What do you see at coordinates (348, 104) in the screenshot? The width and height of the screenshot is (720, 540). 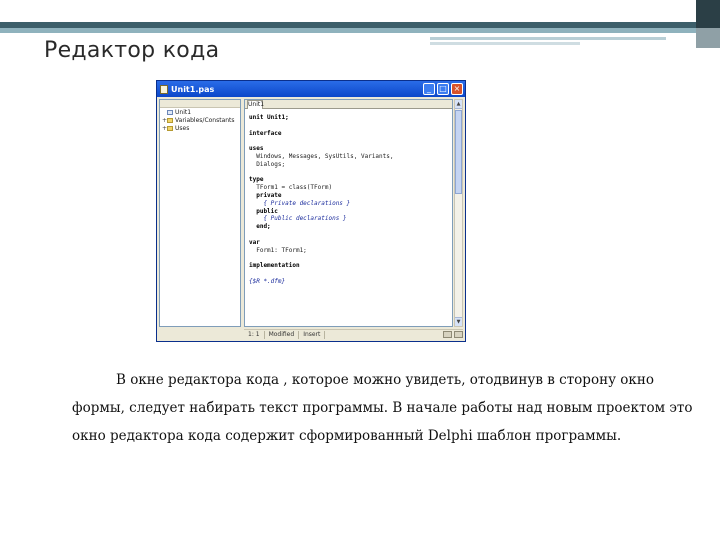 I see `editor-tabstrip` at bounding box center [348, 104].